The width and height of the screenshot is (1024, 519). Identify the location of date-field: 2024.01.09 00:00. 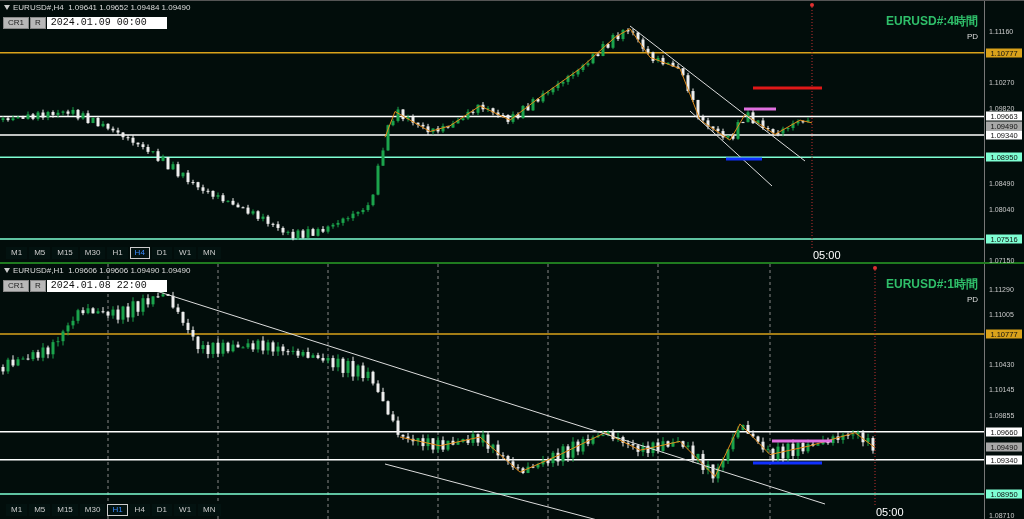
(106, 23).